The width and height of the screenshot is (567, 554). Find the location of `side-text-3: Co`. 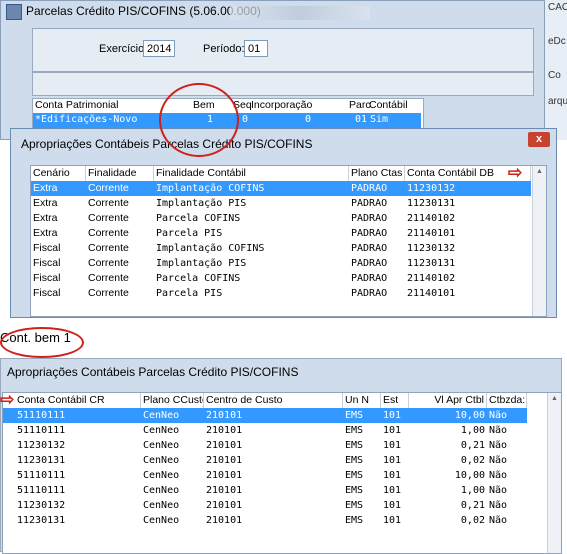

side-text-3: Co is located at coordinates (554, 75).